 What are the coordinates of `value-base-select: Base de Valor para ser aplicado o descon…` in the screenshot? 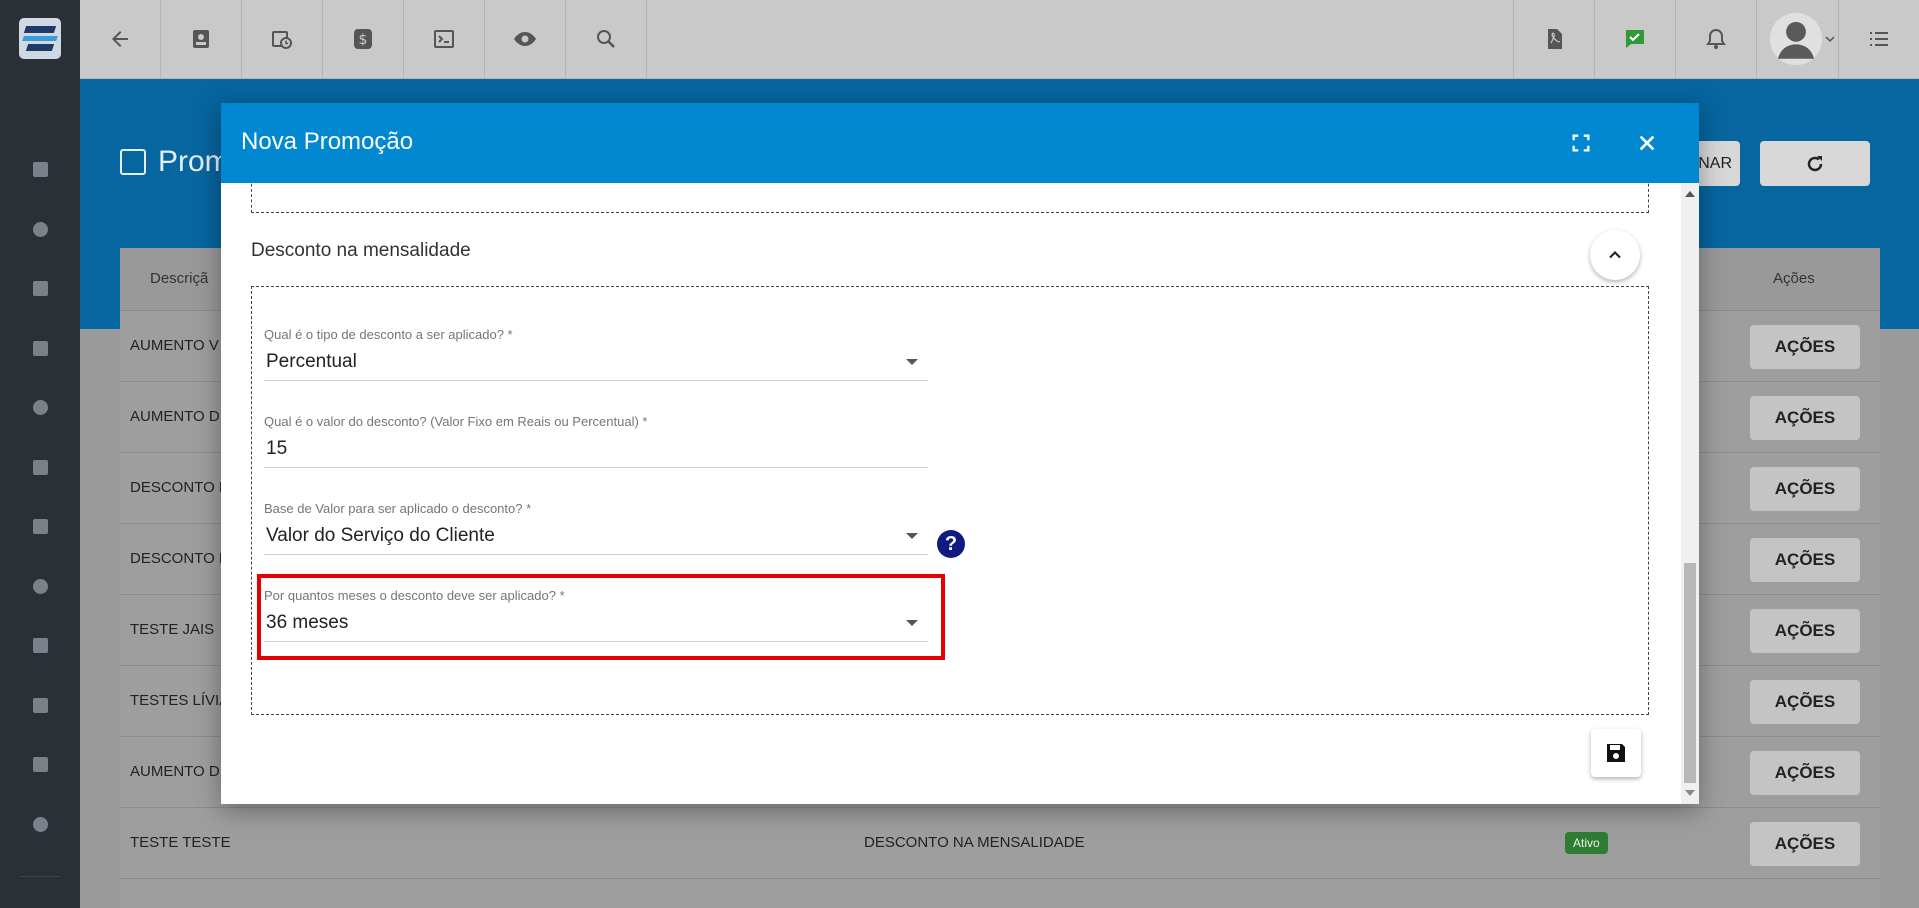 It's located at (596, 528).